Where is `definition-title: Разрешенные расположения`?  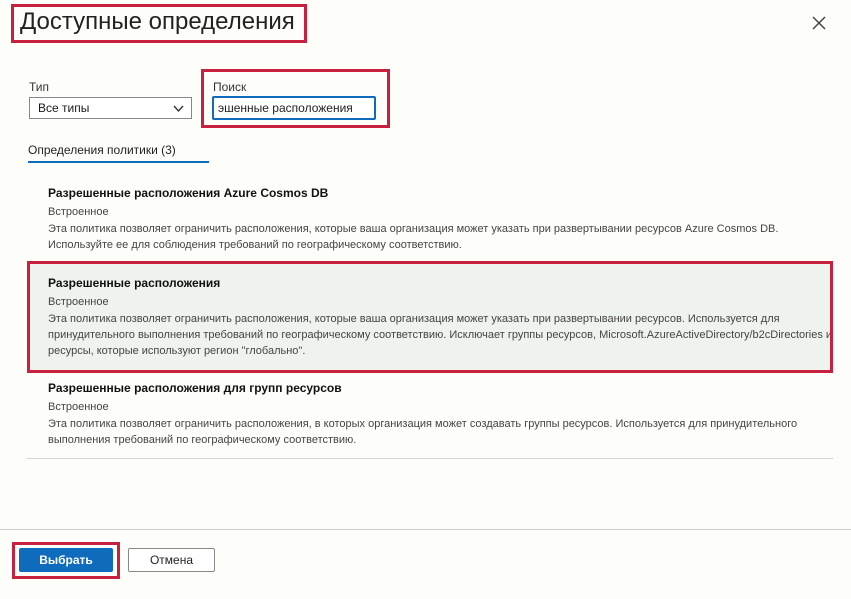
definition-title: Разрешенные расположения is located at coordinates (134, 283).